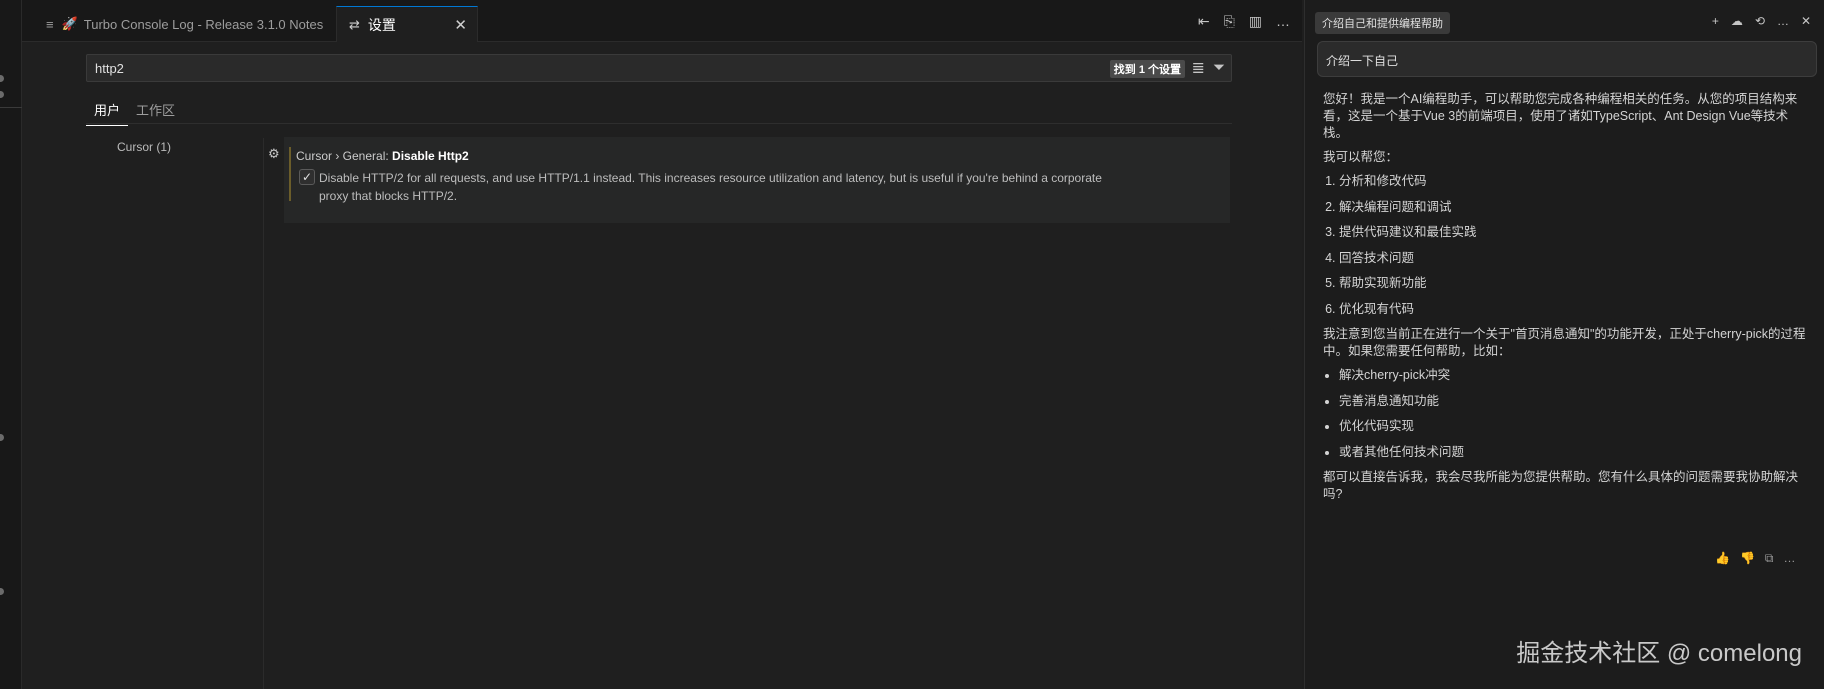 The width and height of the screenshot is (1824, 689). Describe the element at coordinates (50, 24) in the screenshot. I see `list-icon: ≡` at that location.